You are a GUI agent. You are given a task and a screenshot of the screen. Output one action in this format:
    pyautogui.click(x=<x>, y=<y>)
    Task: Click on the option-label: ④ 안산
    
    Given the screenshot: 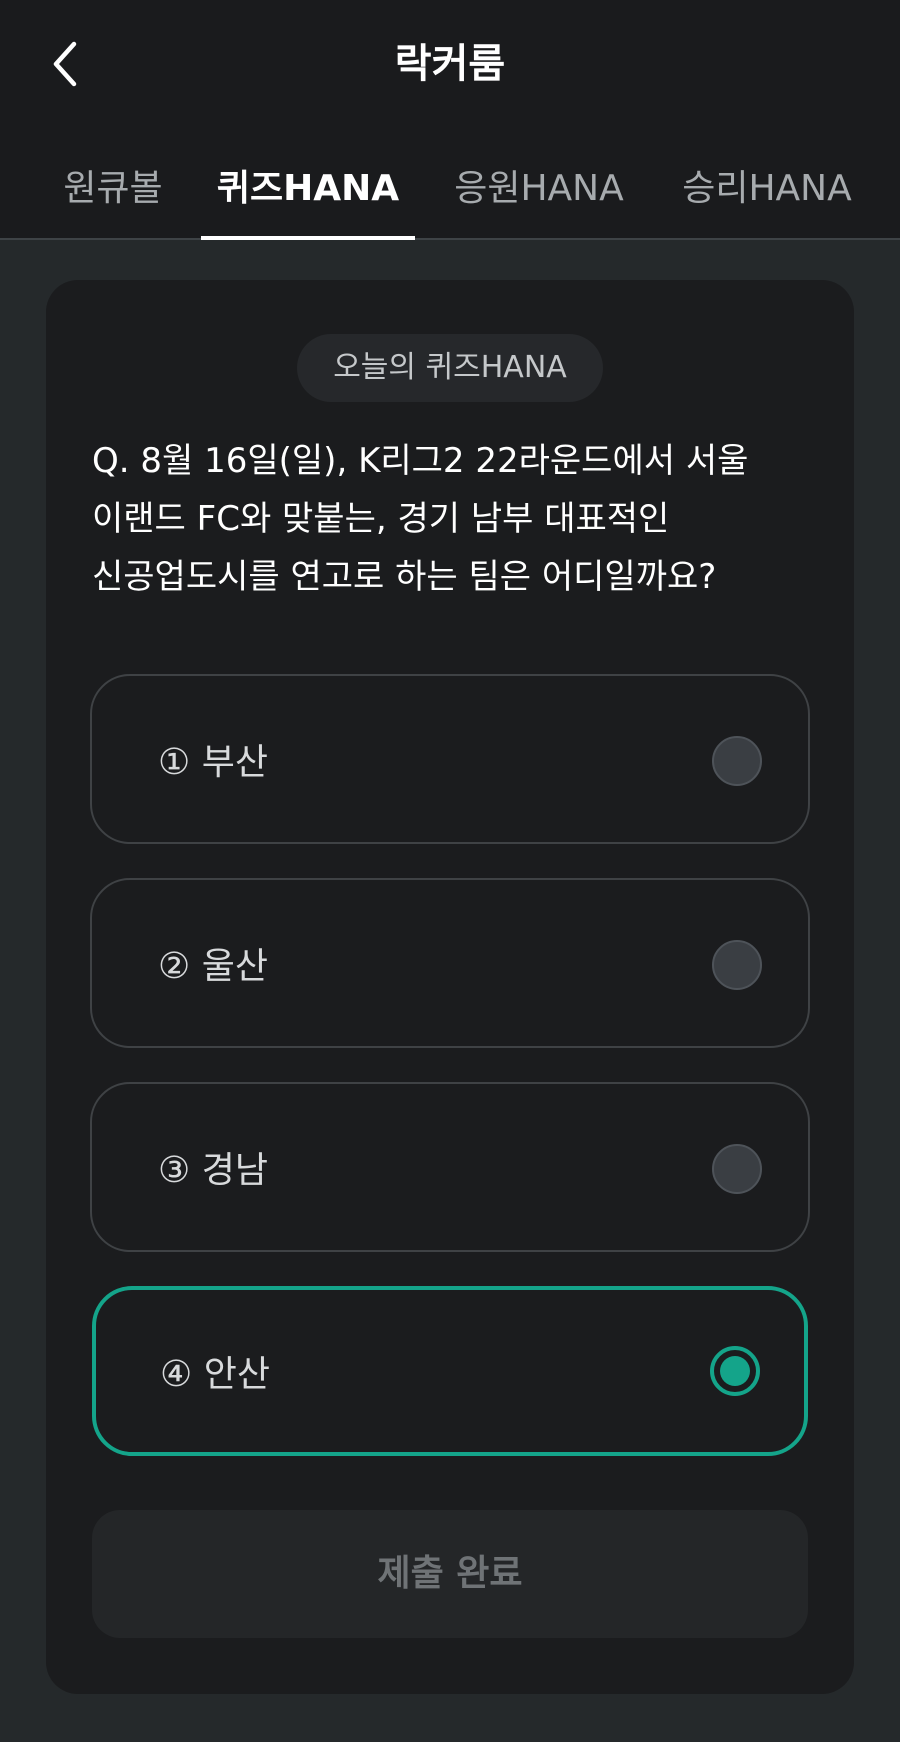 What is the action you would take?
    pyautogui.click(x=215, y=1374)
    